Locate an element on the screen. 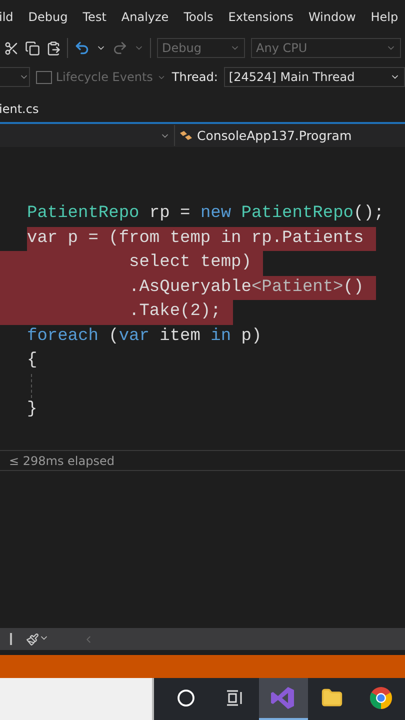  undo-icon is located at coordinates (82, 48).